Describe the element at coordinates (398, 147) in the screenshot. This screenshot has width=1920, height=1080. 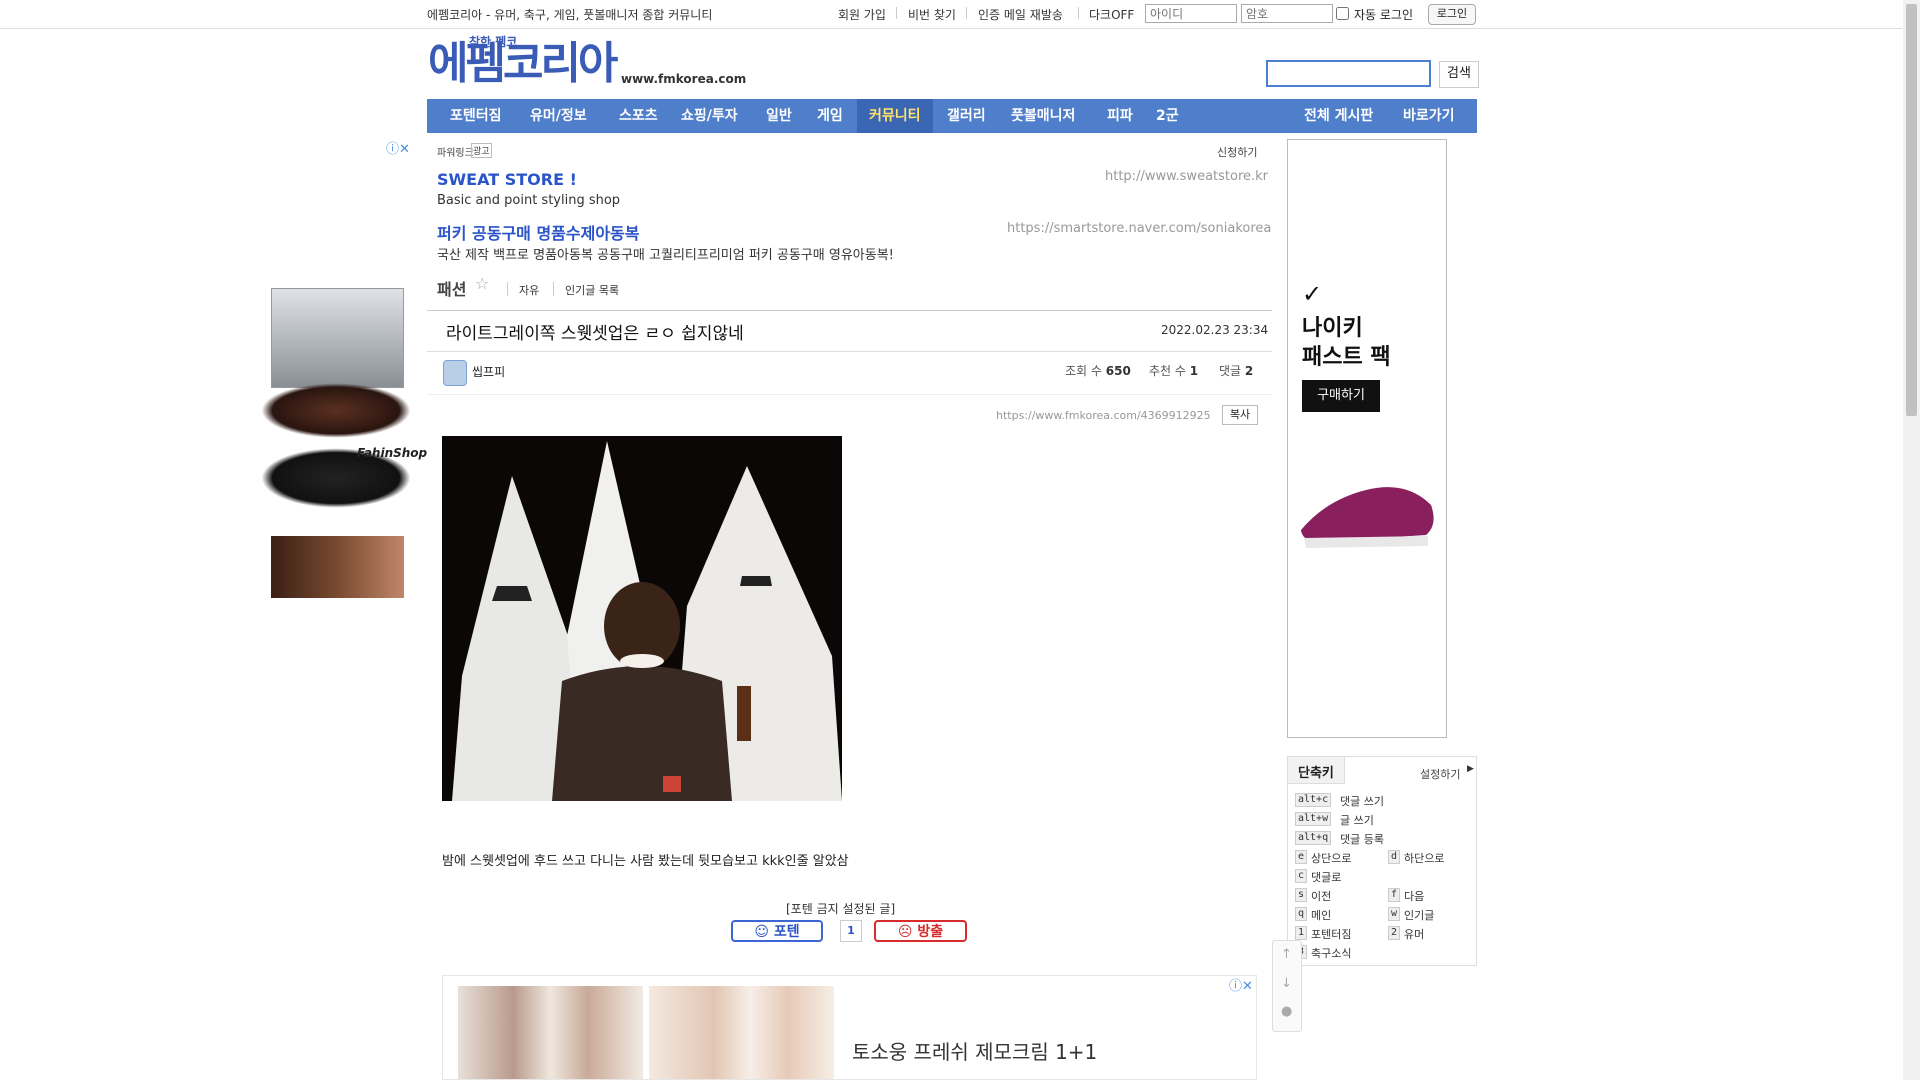
I see `ad-info-icon: ⓘ✕` at that location.